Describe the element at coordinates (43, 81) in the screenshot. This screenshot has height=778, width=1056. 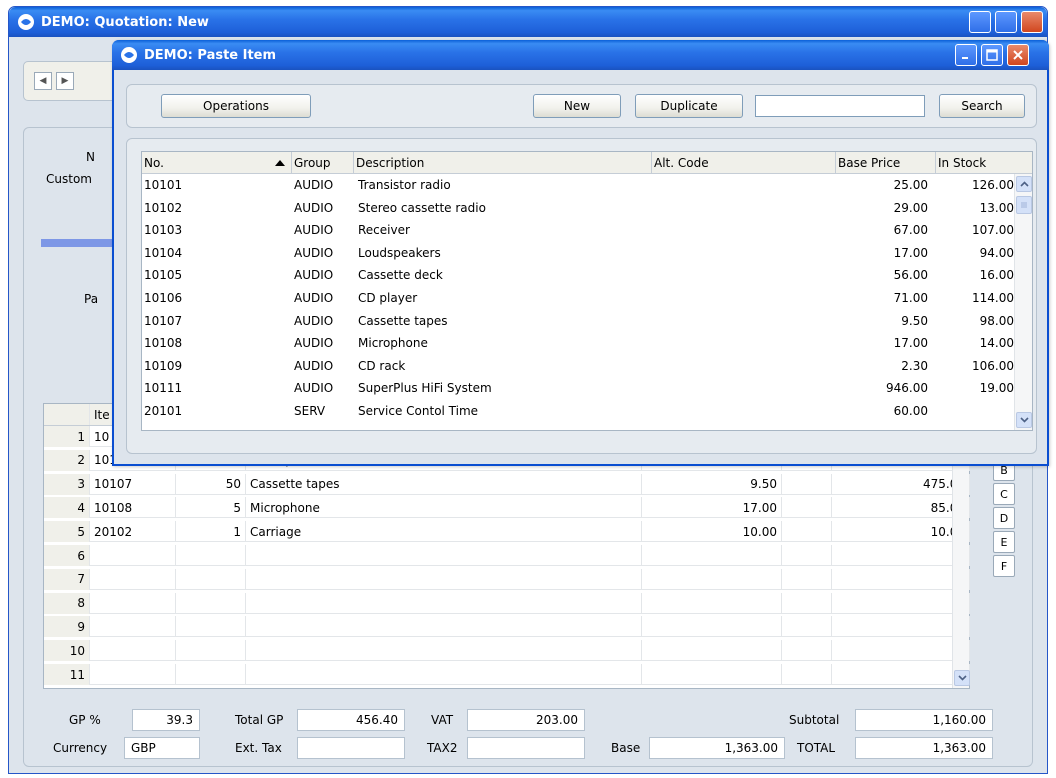
I see `previous-record-icon: ◀` at that location.